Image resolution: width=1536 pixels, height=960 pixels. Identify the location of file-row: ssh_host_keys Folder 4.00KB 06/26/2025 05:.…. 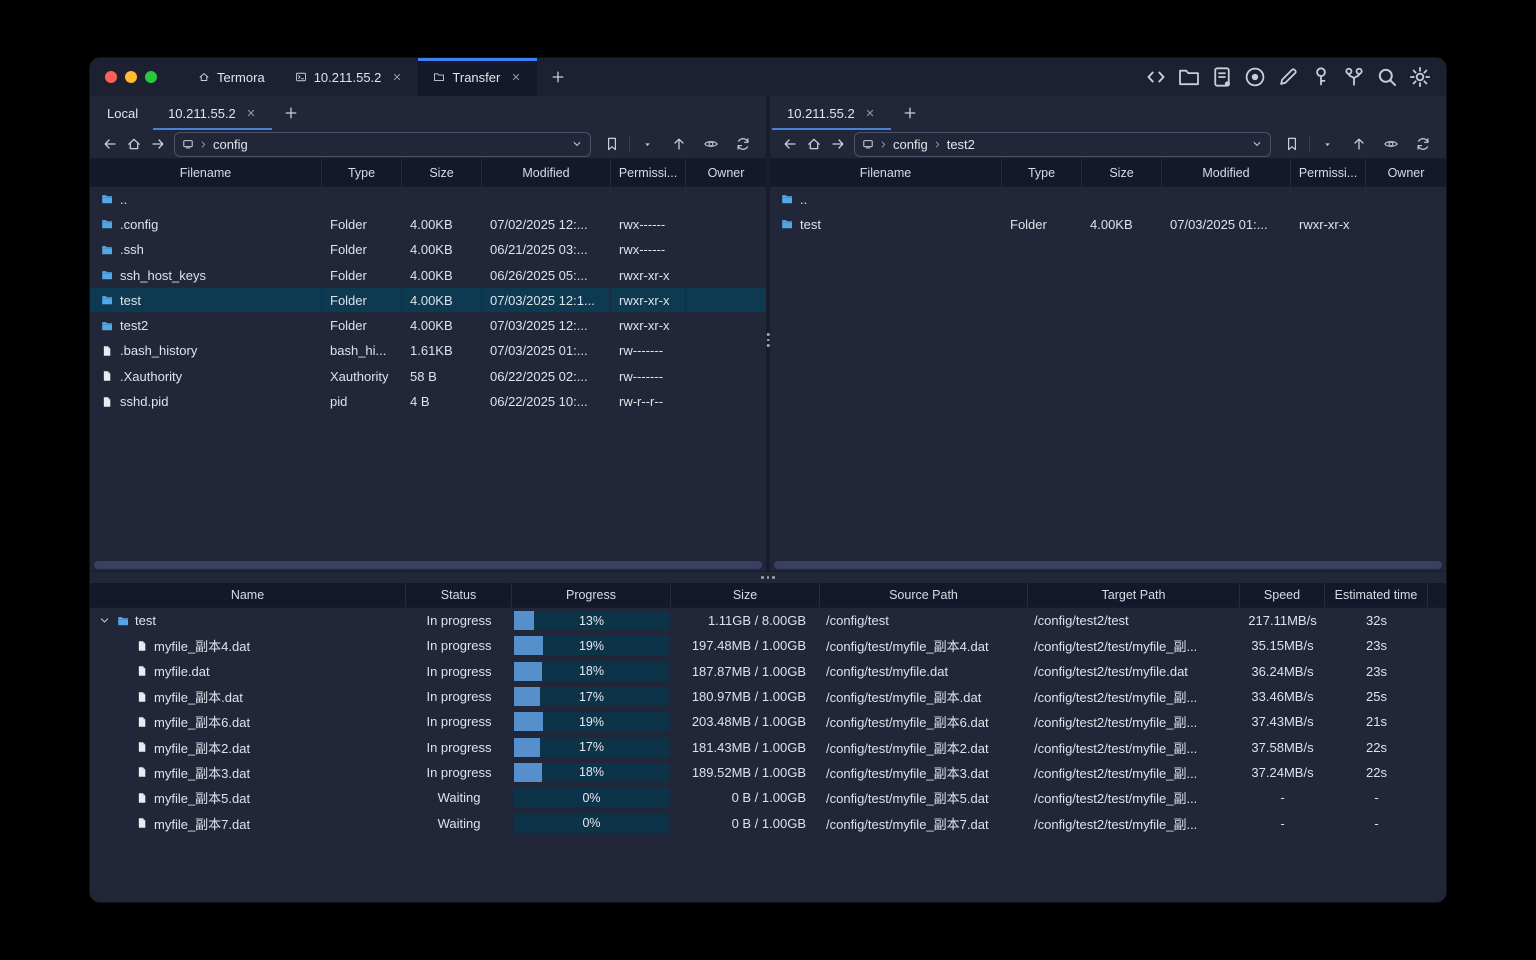
(428, 275).